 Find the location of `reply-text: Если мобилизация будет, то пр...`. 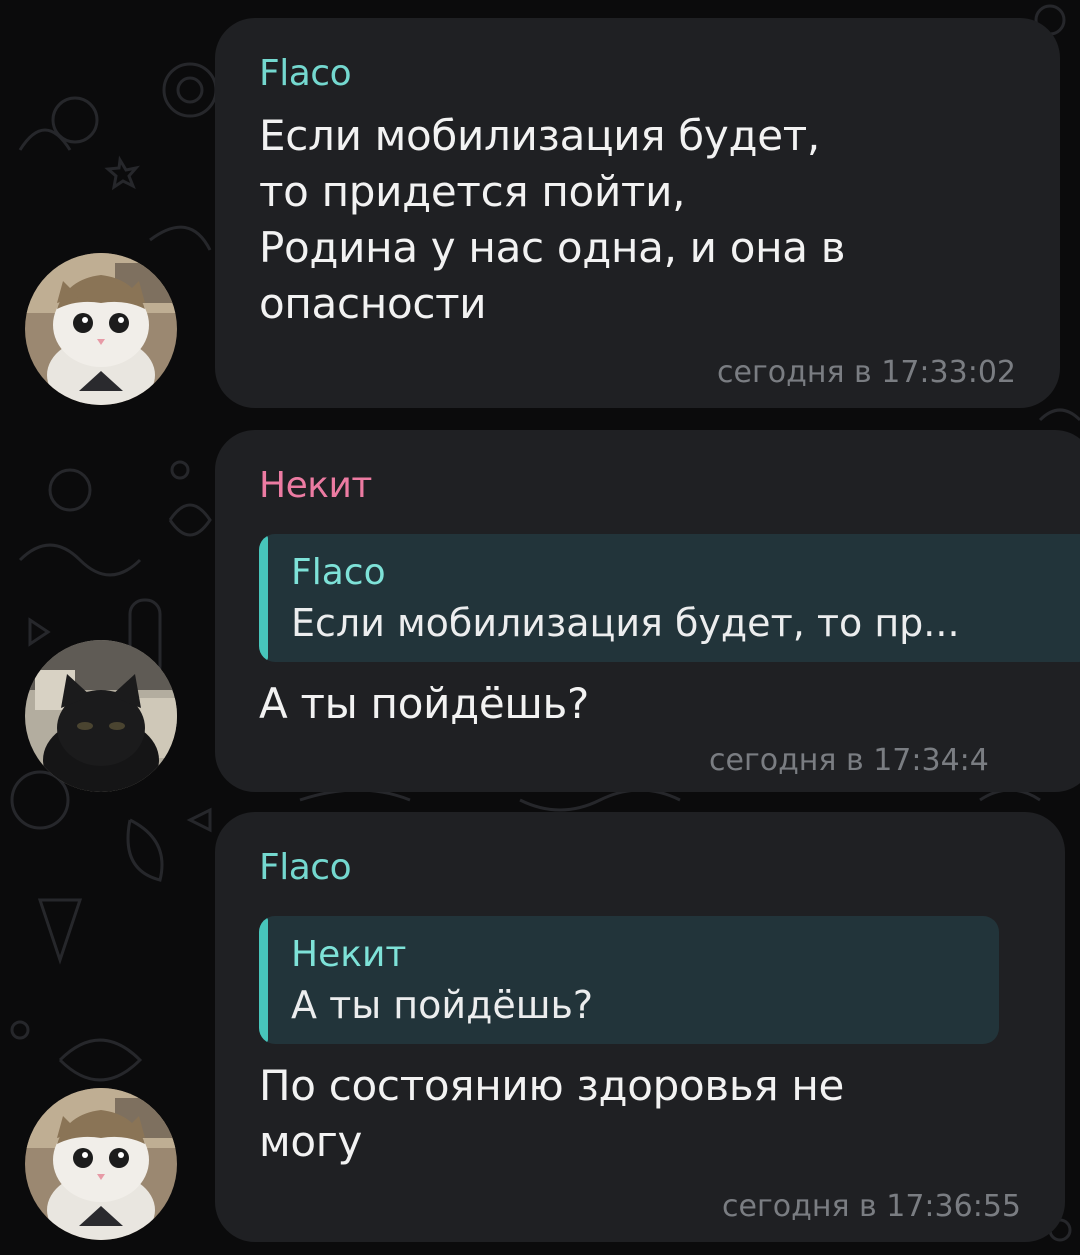

reply-text: Если мобилизация будет, то пр... is located at coordinates (625, 623).